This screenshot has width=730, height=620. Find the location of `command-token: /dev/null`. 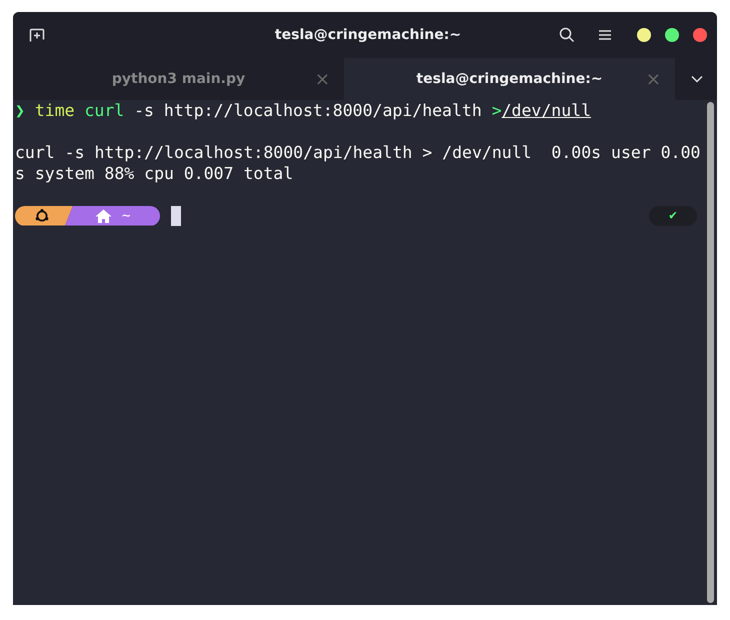

command-token: /dev/null is located at coordinates (547, 110).